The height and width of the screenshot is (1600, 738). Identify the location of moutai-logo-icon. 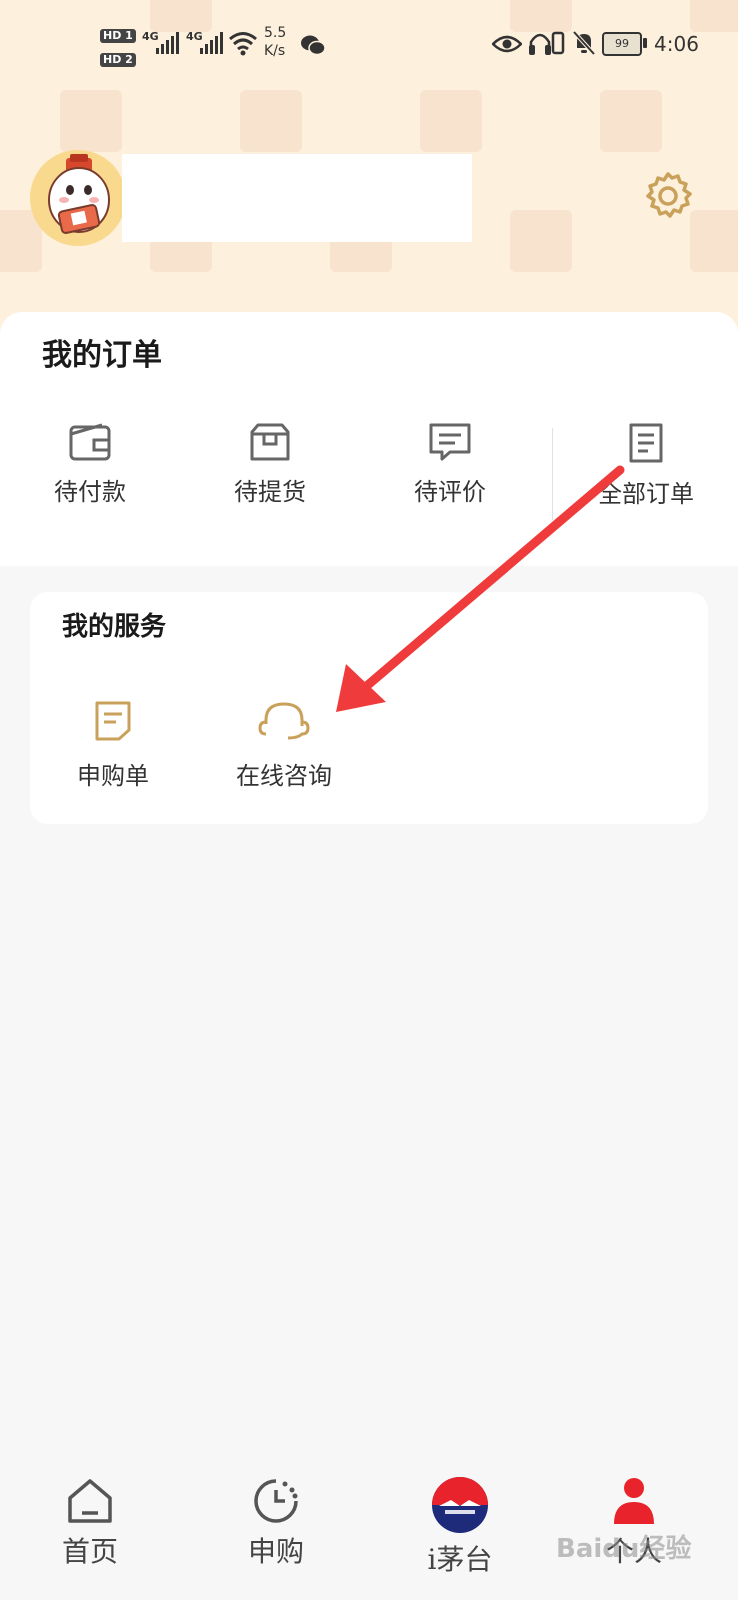
(460, 1505).